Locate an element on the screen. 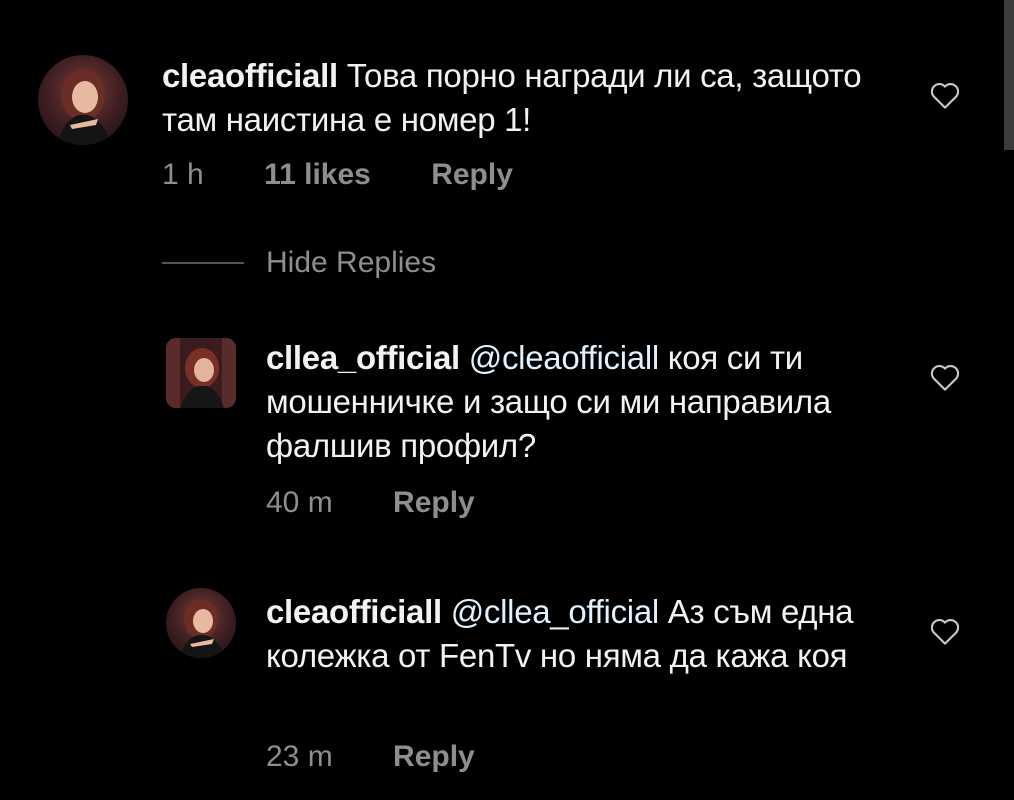  reply-meta: 23 m Reply is located at coordinates (396, 757).